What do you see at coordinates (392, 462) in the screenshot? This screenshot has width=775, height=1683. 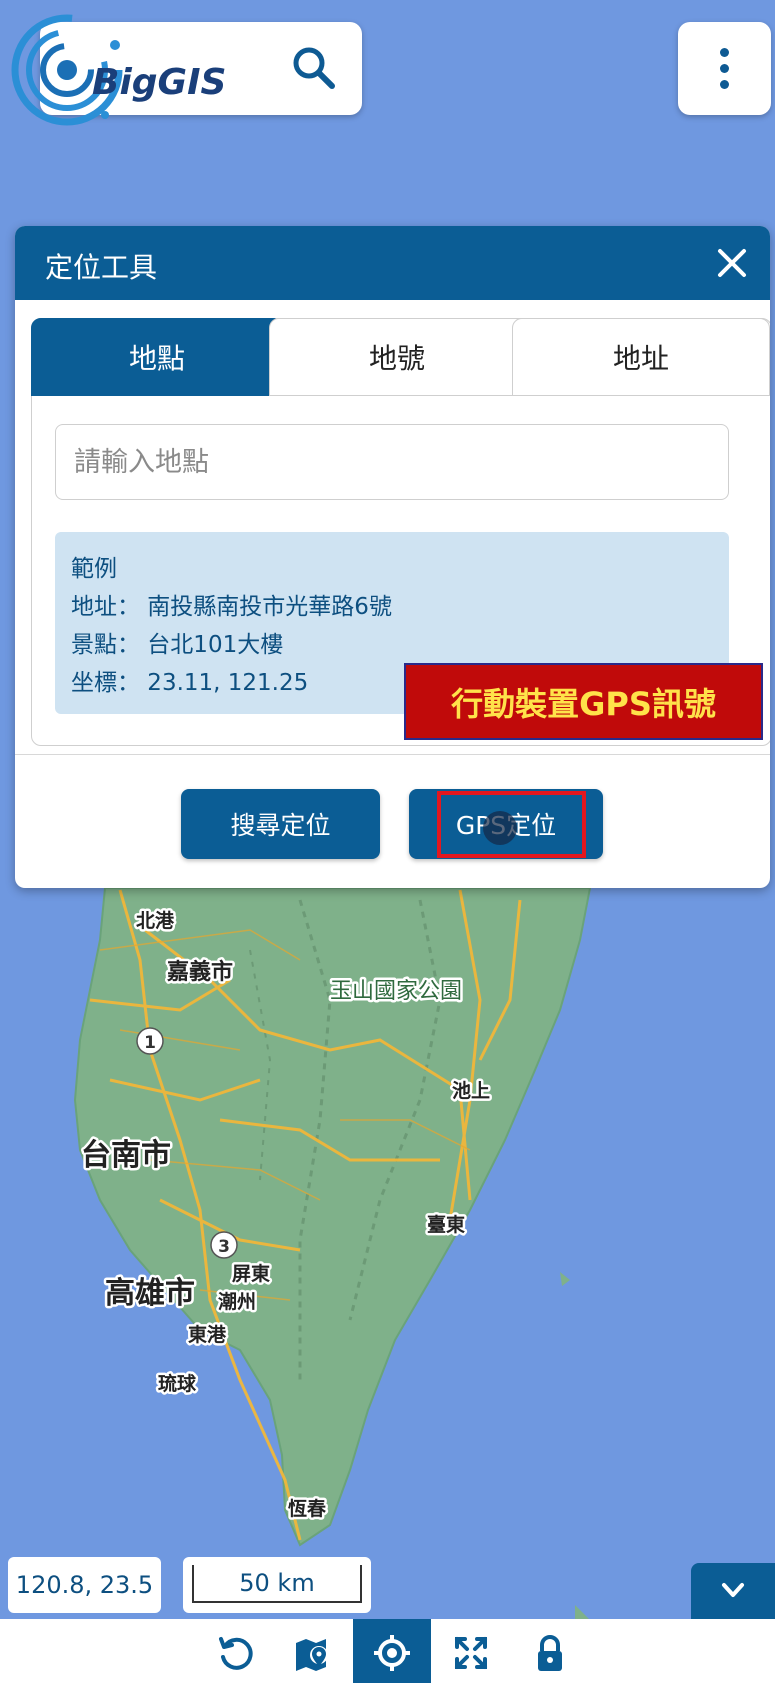 I see `place-search-input` at bounding box center [392, 462].